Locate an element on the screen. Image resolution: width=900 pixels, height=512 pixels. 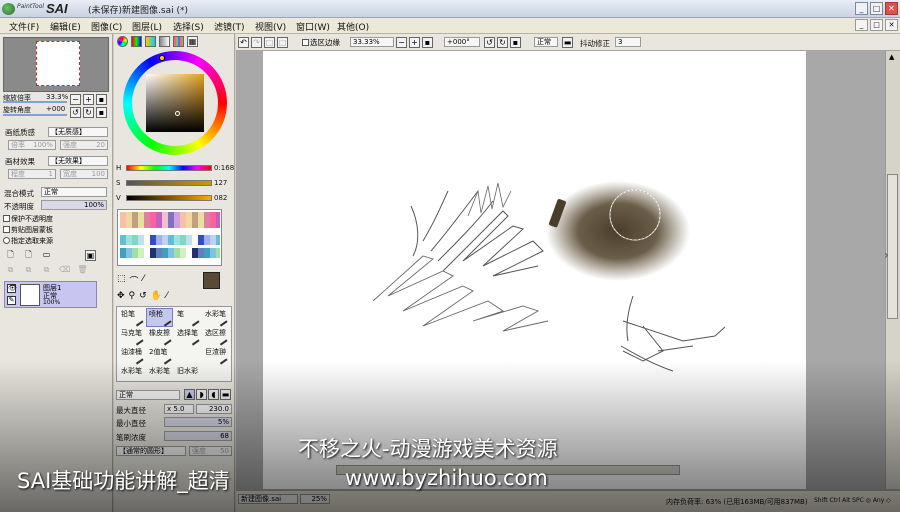
menu-select: 选择(S) is located at coordinates (188, 26).